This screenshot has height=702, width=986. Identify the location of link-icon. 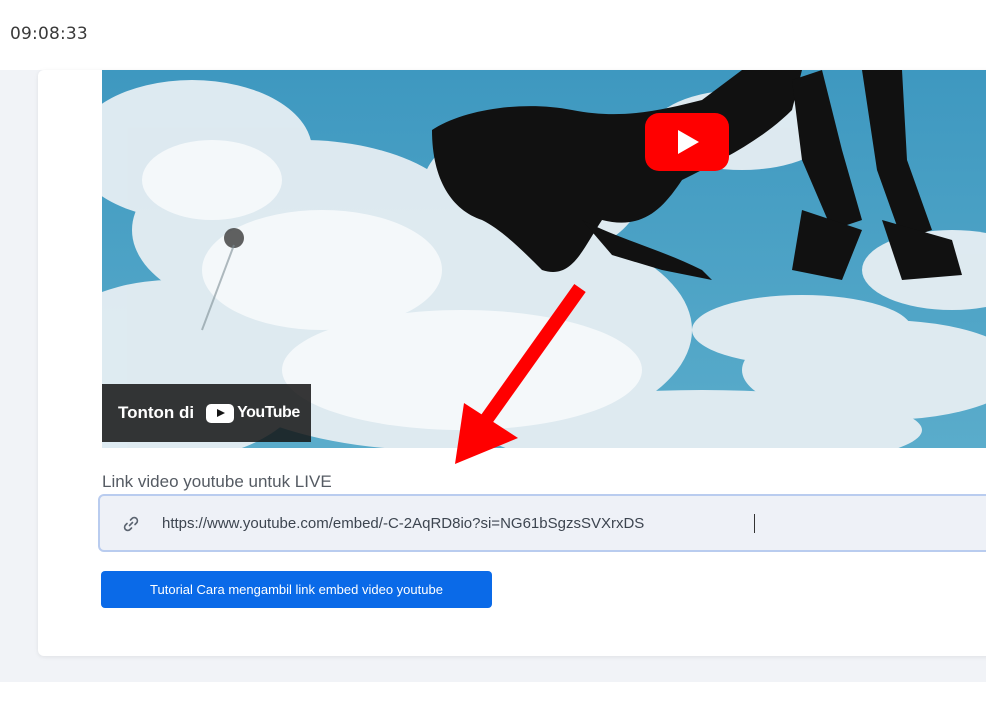
(131, 524).